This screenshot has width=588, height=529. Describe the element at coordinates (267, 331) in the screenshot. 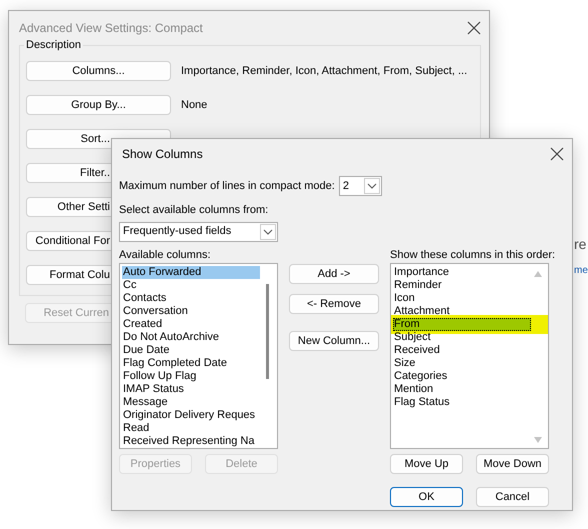

I see `scrollbar-thumb` at that location.